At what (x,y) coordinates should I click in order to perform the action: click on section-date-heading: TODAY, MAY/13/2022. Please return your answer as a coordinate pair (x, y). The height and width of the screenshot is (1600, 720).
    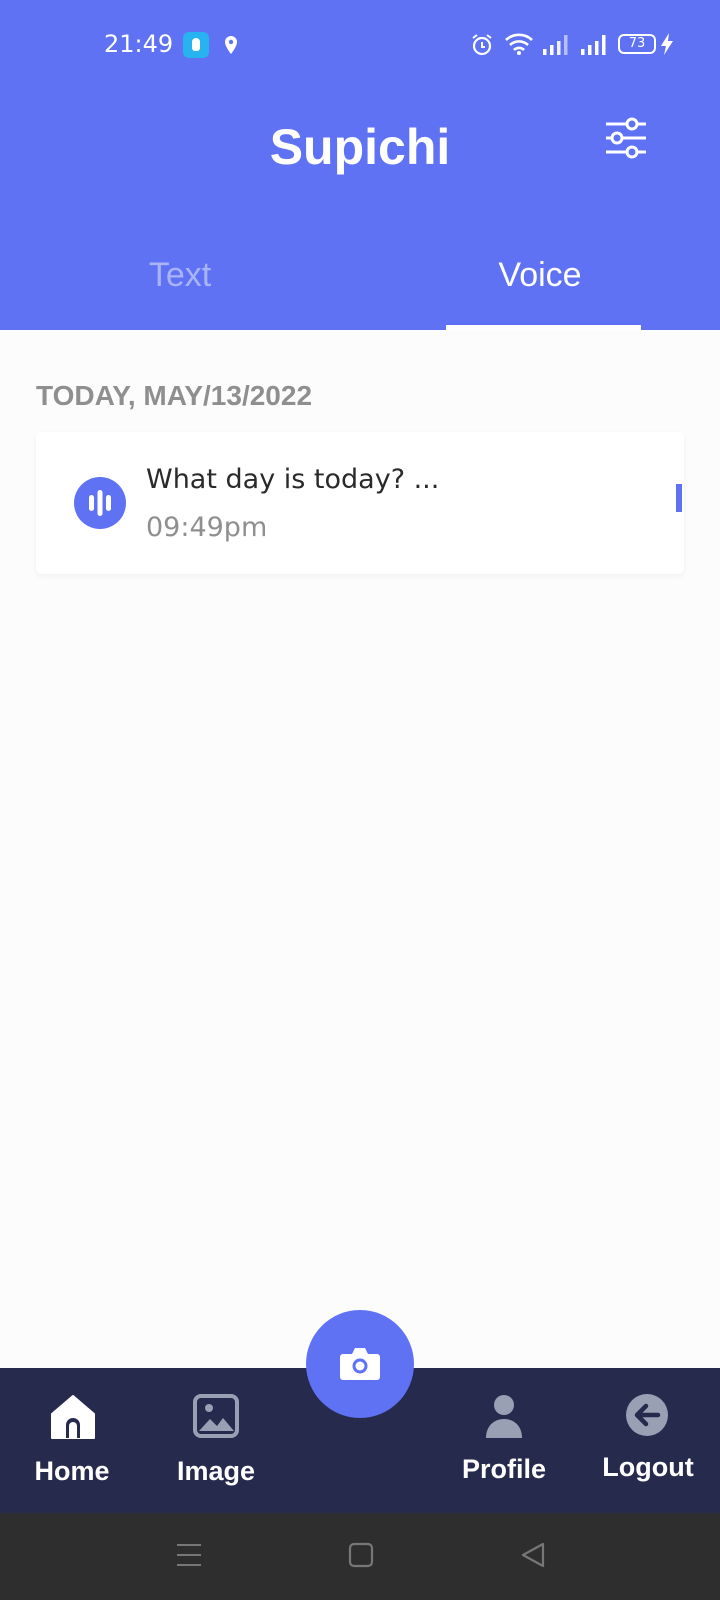
    Looking at the image, I should click on (174, 395).